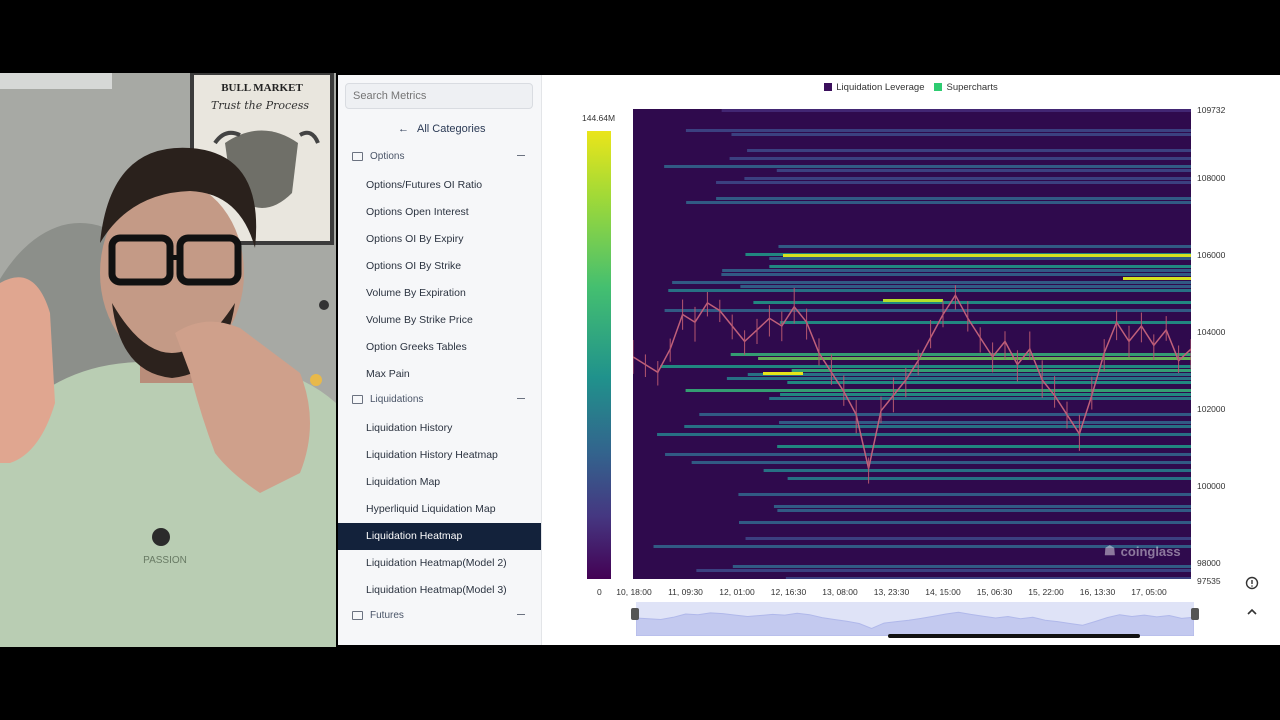 This screenshot has width=1280, height=720. What do you see at coordinates (1097, 592) in the screenshot?
I see `x-tick-label: 16, 13:30` at bounding box center [1097, 592].